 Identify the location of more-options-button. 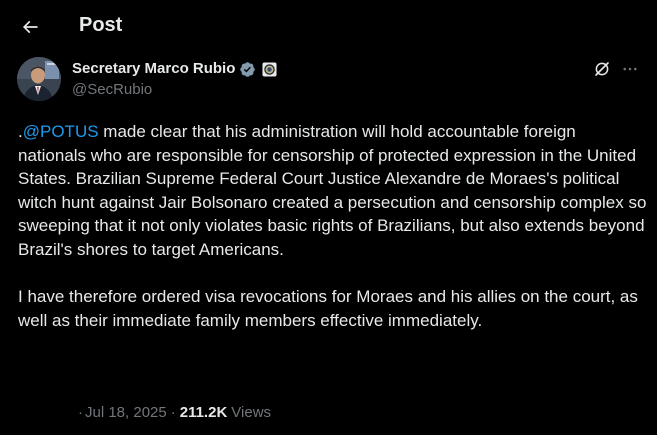
(630, 69).